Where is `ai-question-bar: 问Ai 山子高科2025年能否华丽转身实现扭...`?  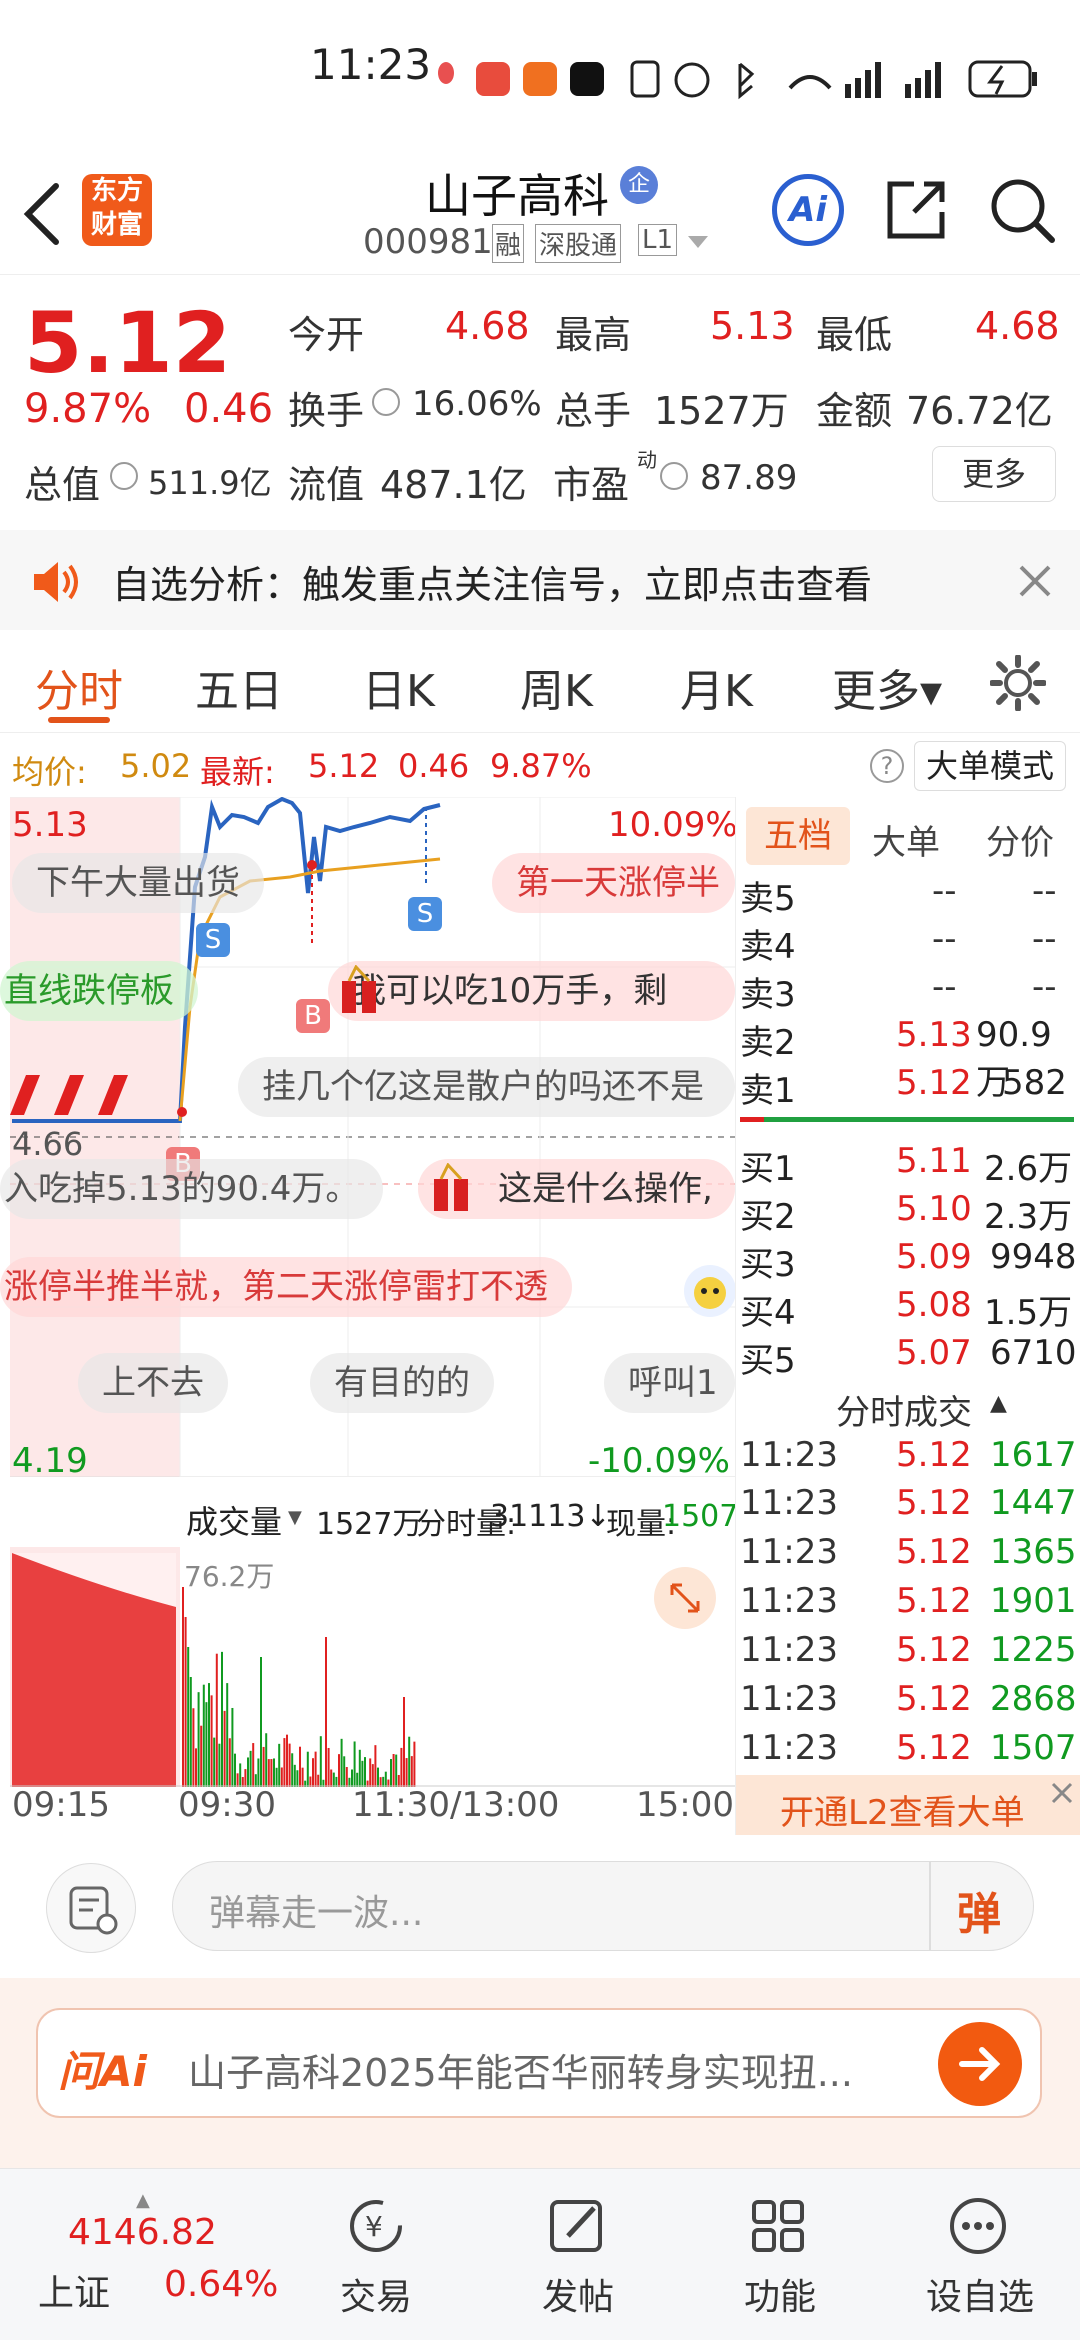
ai-question-bar: 问Ai 山子高科2025年能否华丽转身实现扭... is located at coordinates (540, 2073).